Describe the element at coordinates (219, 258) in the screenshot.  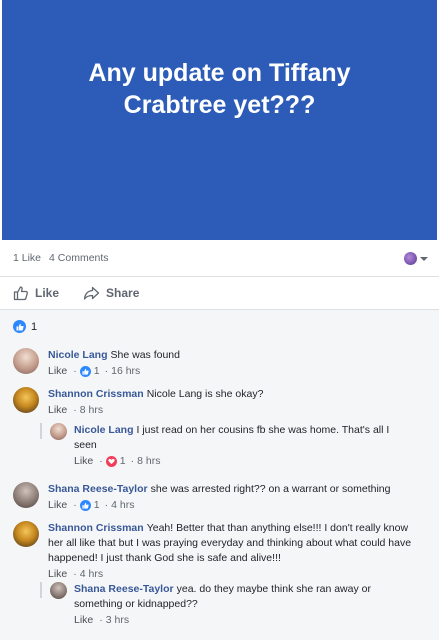
I see `post-stats: 1 Like 4 Comments` at that location.